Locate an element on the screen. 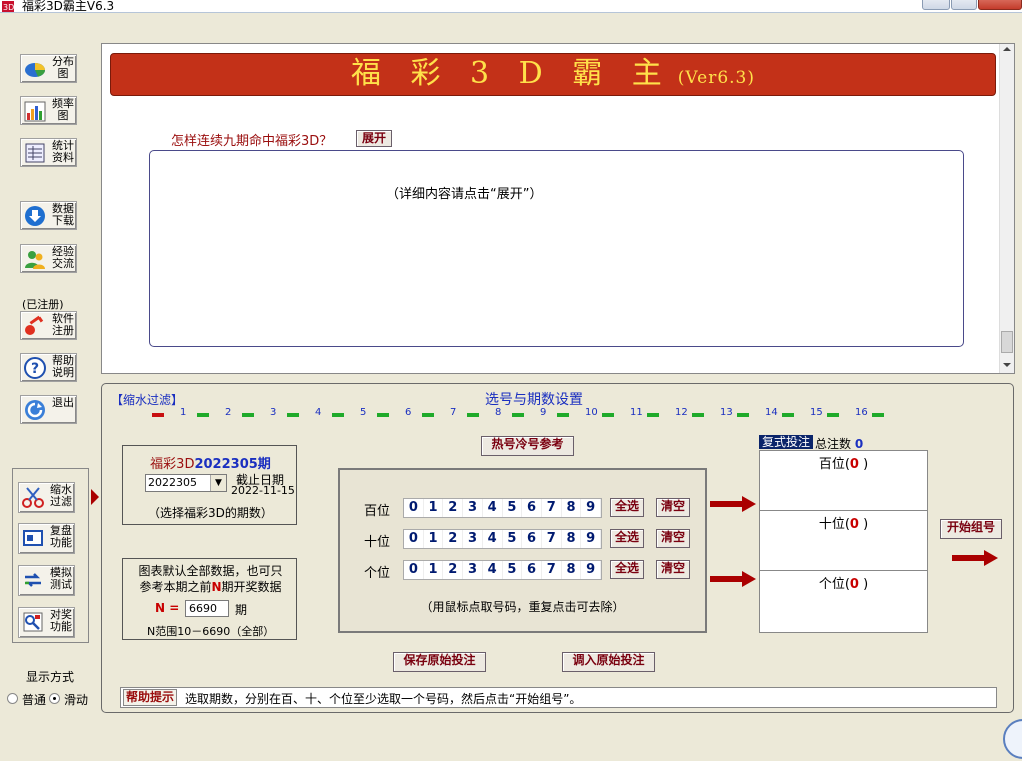 The image size is (1022, 761). ruler-number: 5 is located at coordinates (363, 412).